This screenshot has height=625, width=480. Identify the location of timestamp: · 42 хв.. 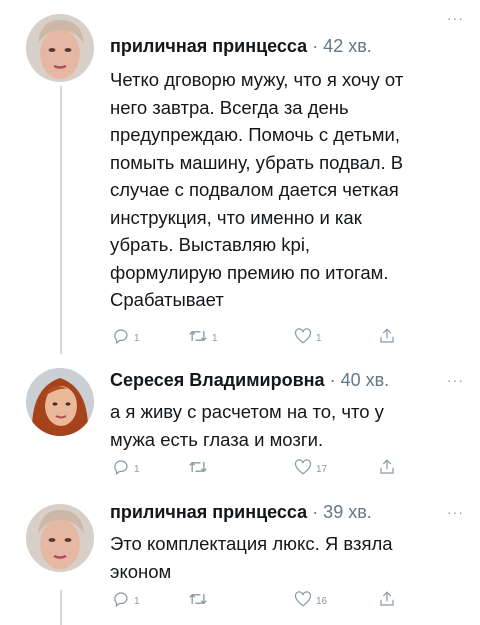
(342, 46).